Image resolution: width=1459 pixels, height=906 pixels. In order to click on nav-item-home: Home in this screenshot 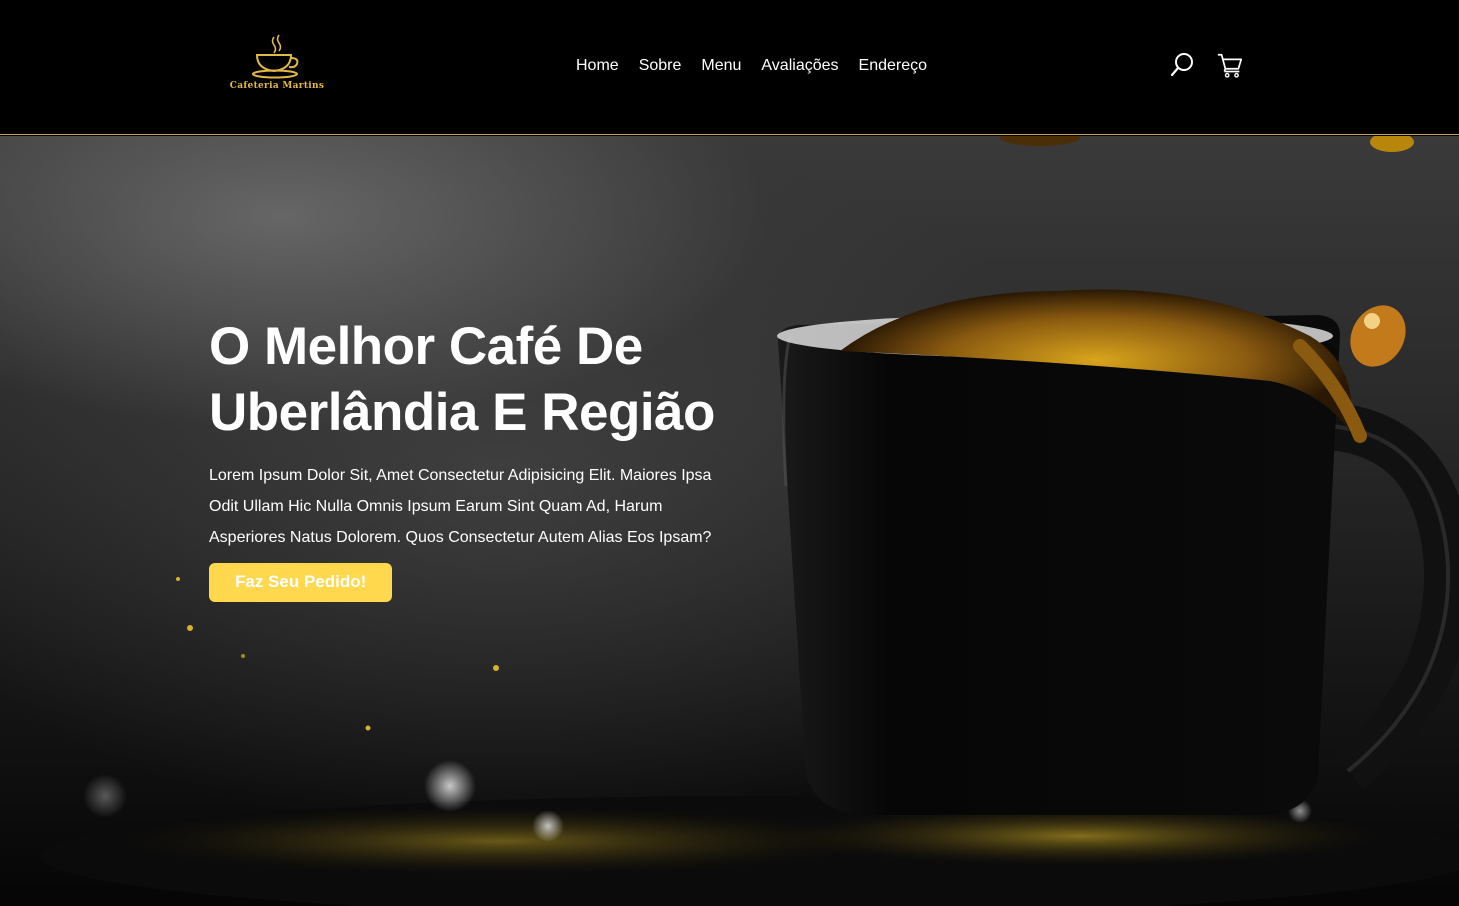, I will do `click(597, 66)`.